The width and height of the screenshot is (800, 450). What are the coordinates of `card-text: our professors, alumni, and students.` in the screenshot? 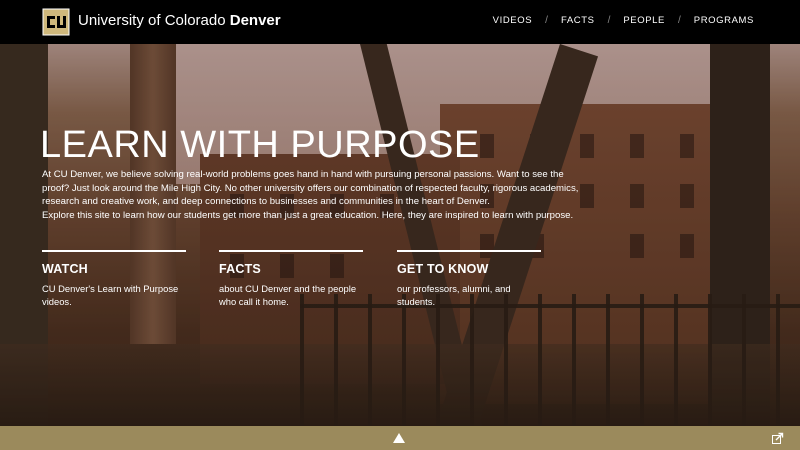 It's located at (454, 295).